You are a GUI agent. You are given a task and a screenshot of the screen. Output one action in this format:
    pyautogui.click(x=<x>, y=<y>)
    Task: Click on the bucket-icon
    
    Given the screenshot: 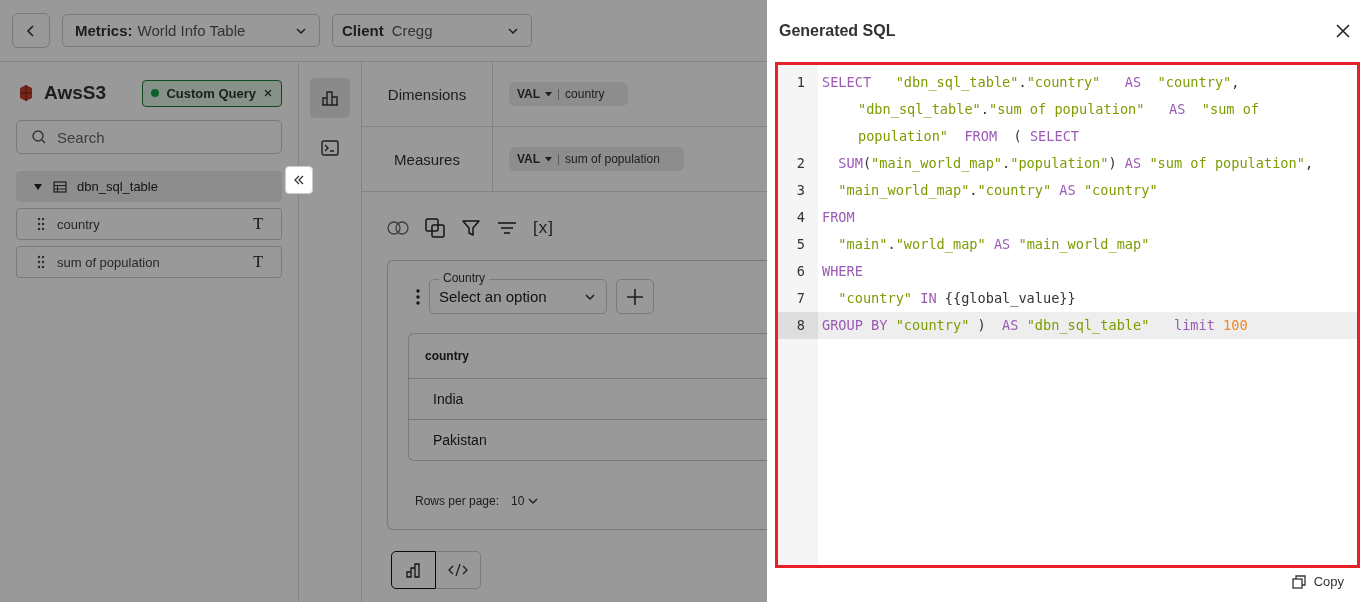 What is the action you would take?
    pyautogui.click(x=26, y=93)
    